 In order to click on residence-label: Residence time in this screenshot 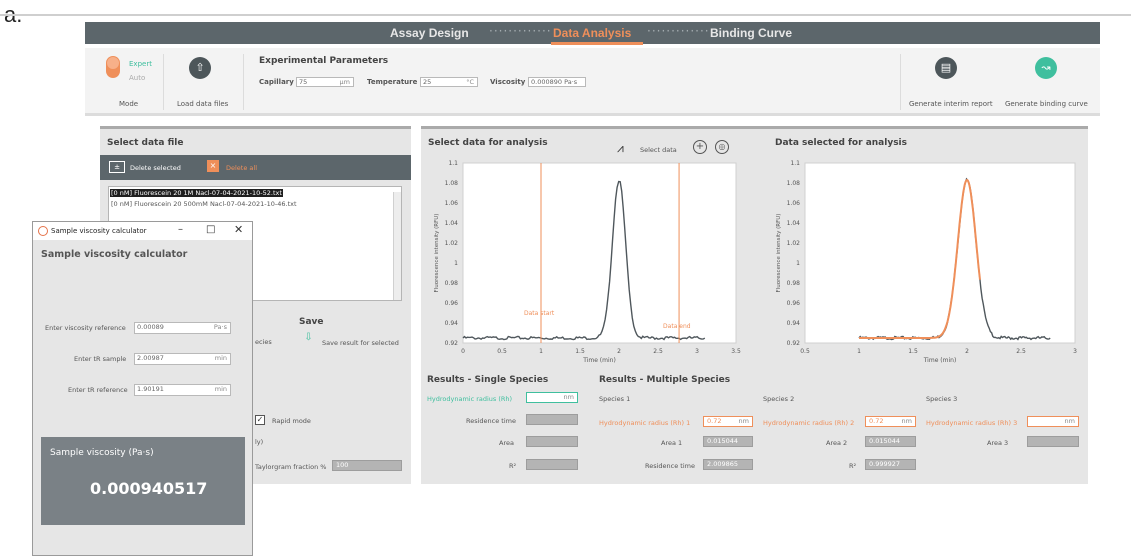, I will do `click(491, 421)`.